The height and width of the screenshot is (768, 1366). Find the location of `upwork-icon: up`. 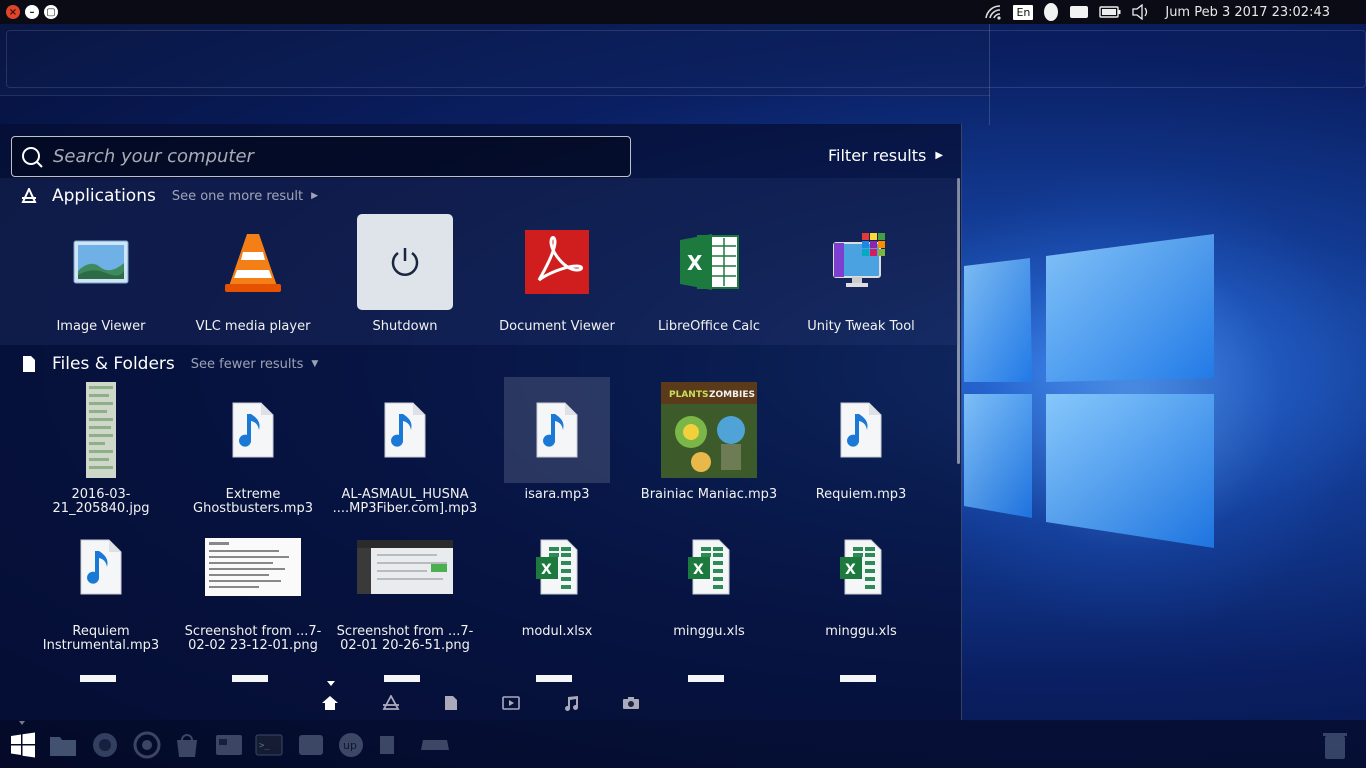

upwork-icon: up is located at coordinates (351, 745).